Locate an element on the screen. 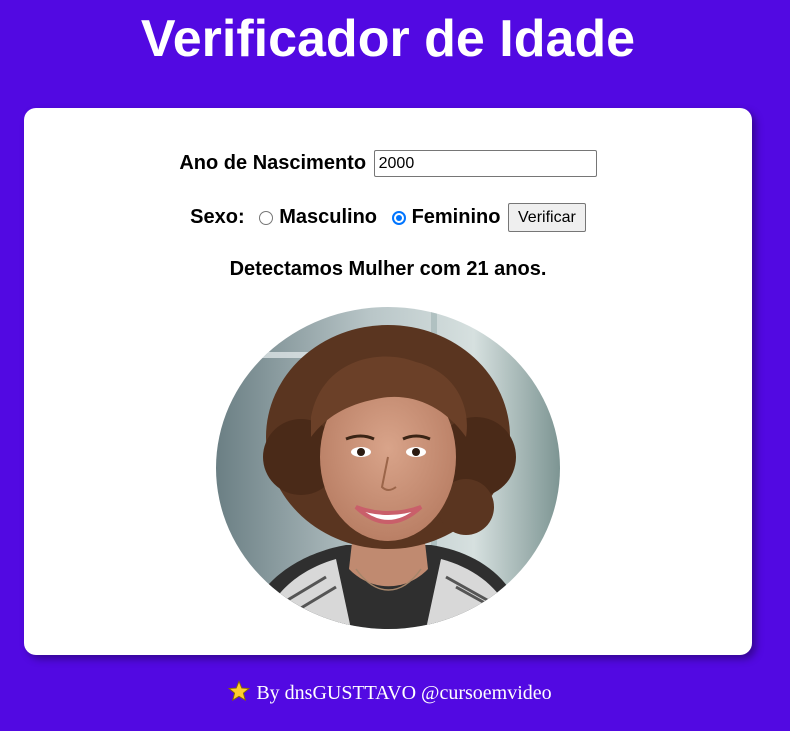 The width and height of the screenshot is (790, 731). birth-year-input is located at coordinates (485, 163).